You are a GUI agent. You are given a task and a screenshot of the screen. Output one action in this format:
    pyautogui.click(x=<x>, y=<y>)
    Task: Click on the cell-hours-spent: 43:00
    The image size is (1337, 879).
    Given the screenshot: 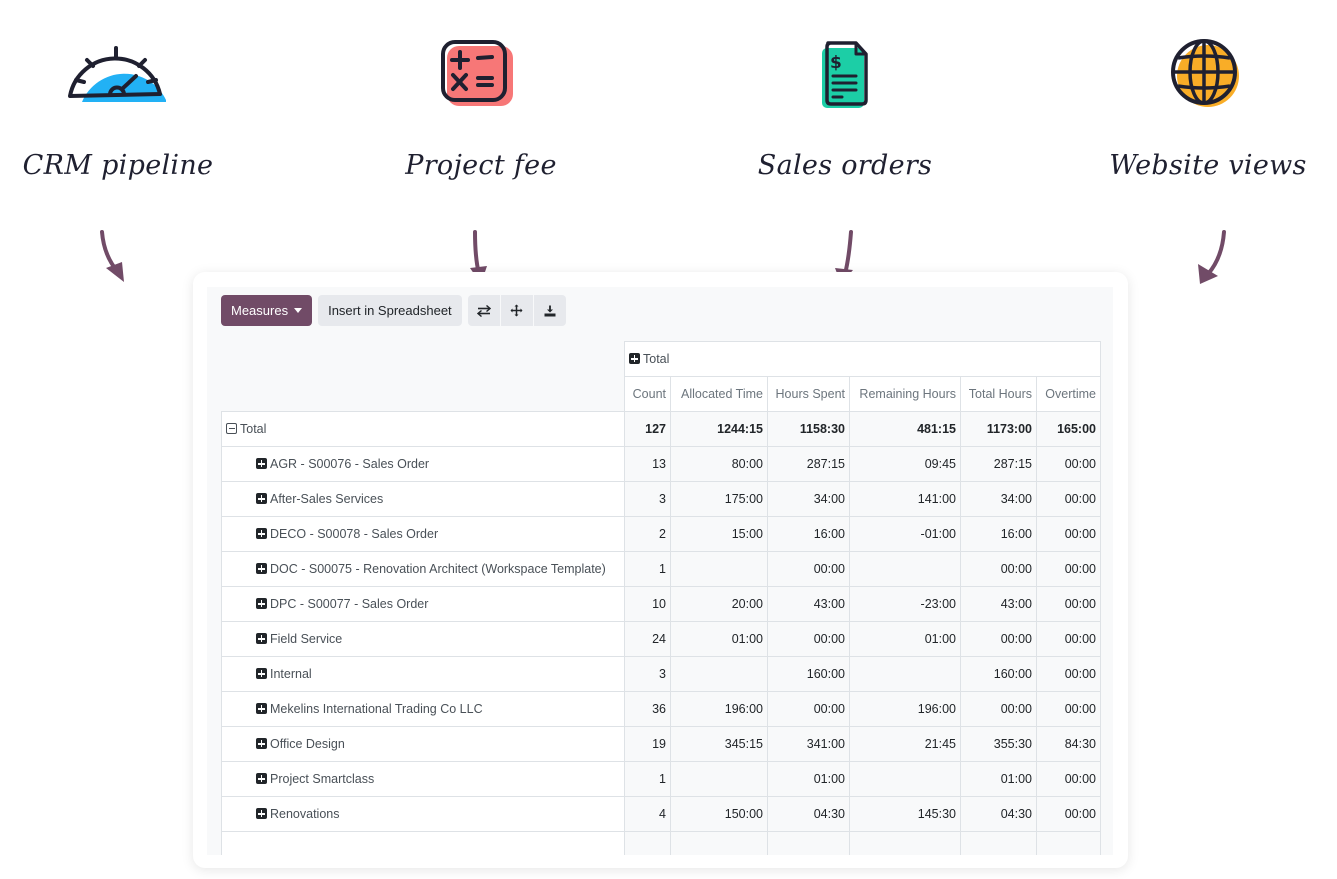 What is the action you would take?
    pyautogui.click(x=808, y=604)
    